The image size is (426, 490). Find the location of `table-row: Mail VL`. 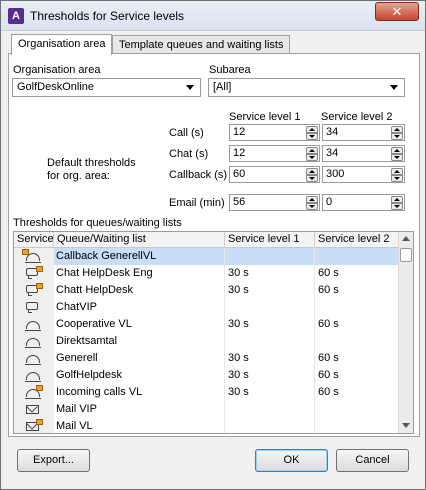

table-row: Mail VL is located at coordinates (206, 425).